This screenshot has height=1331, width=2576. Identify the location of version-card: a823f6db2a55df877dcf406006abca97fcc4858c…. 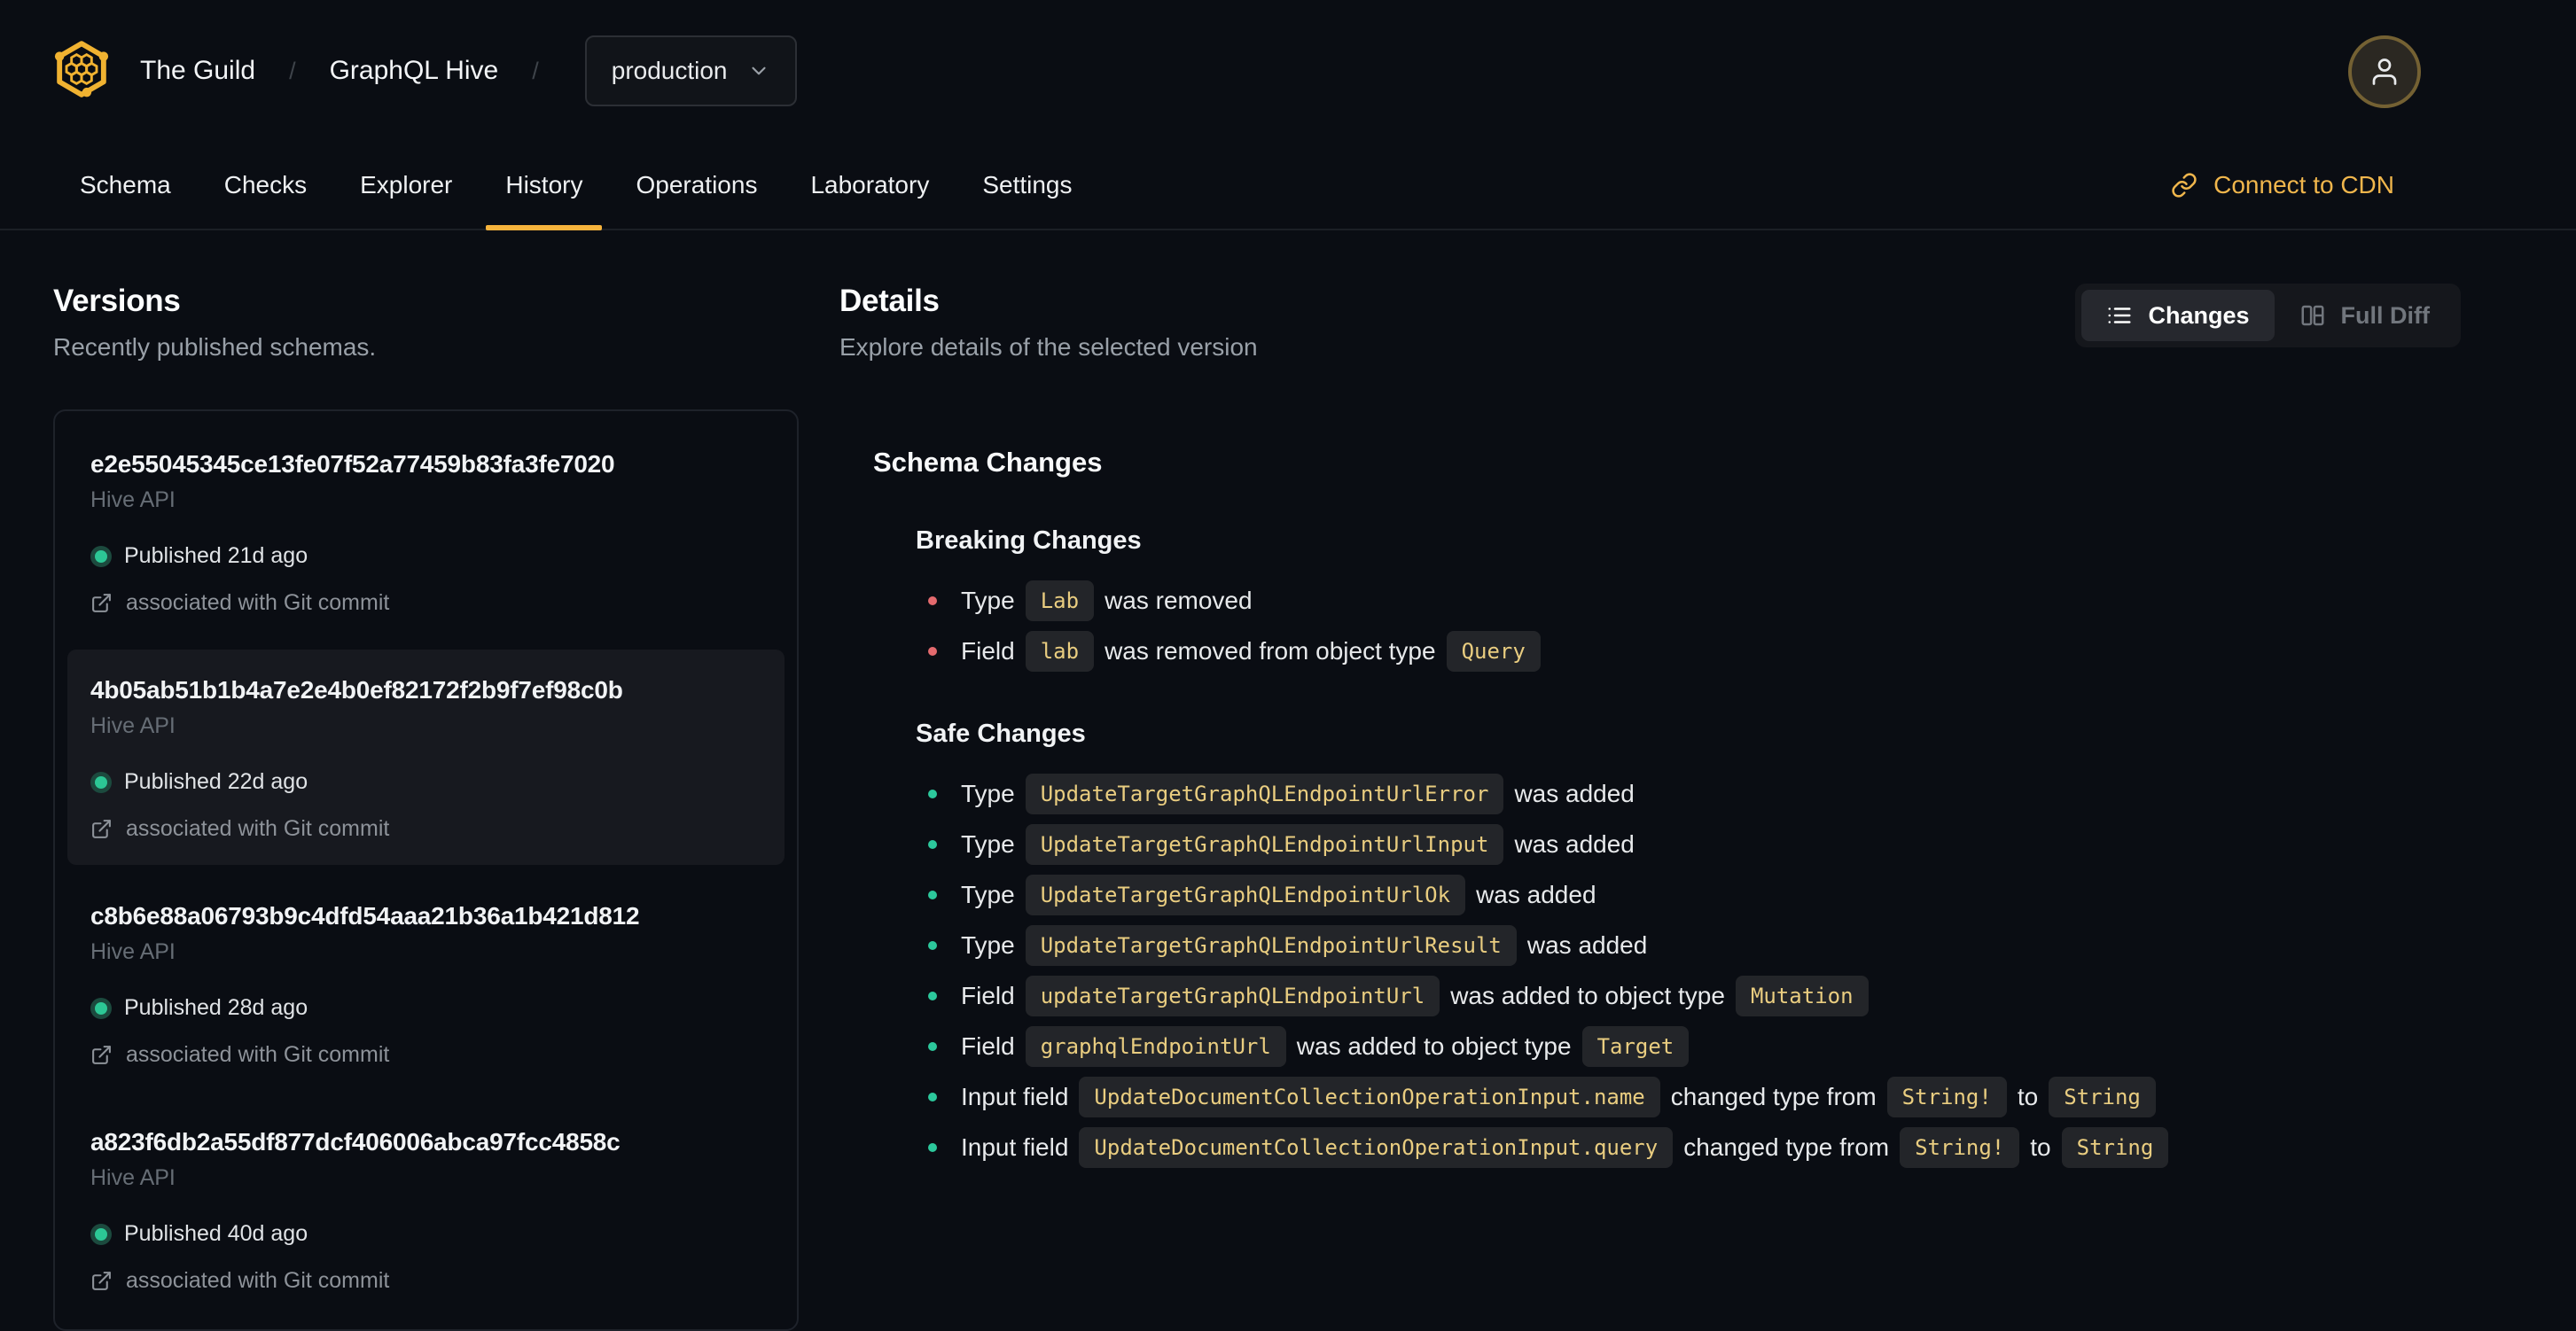
(426, 1209).